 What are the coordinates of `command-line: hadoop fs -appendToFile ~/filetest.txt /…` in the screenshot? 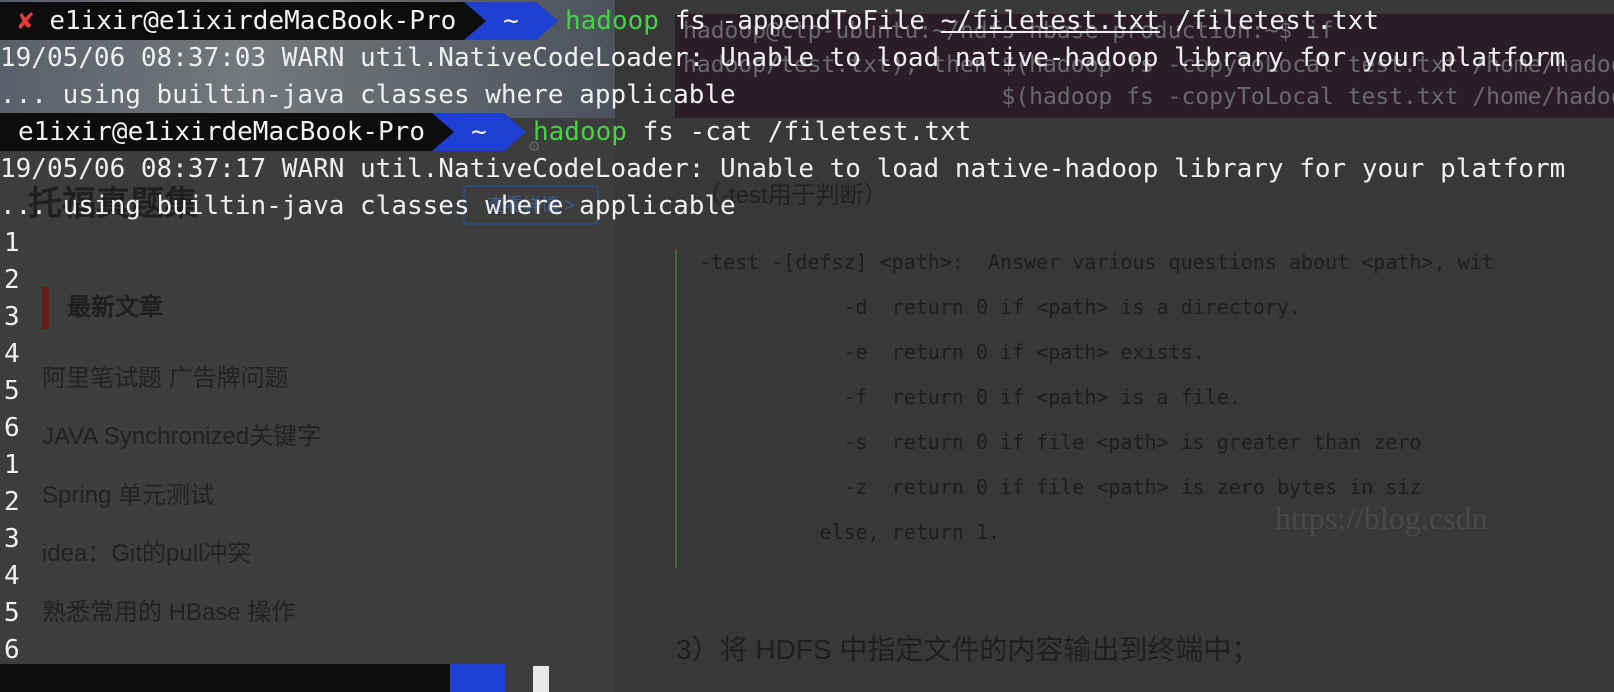 It's located at (972, 21).